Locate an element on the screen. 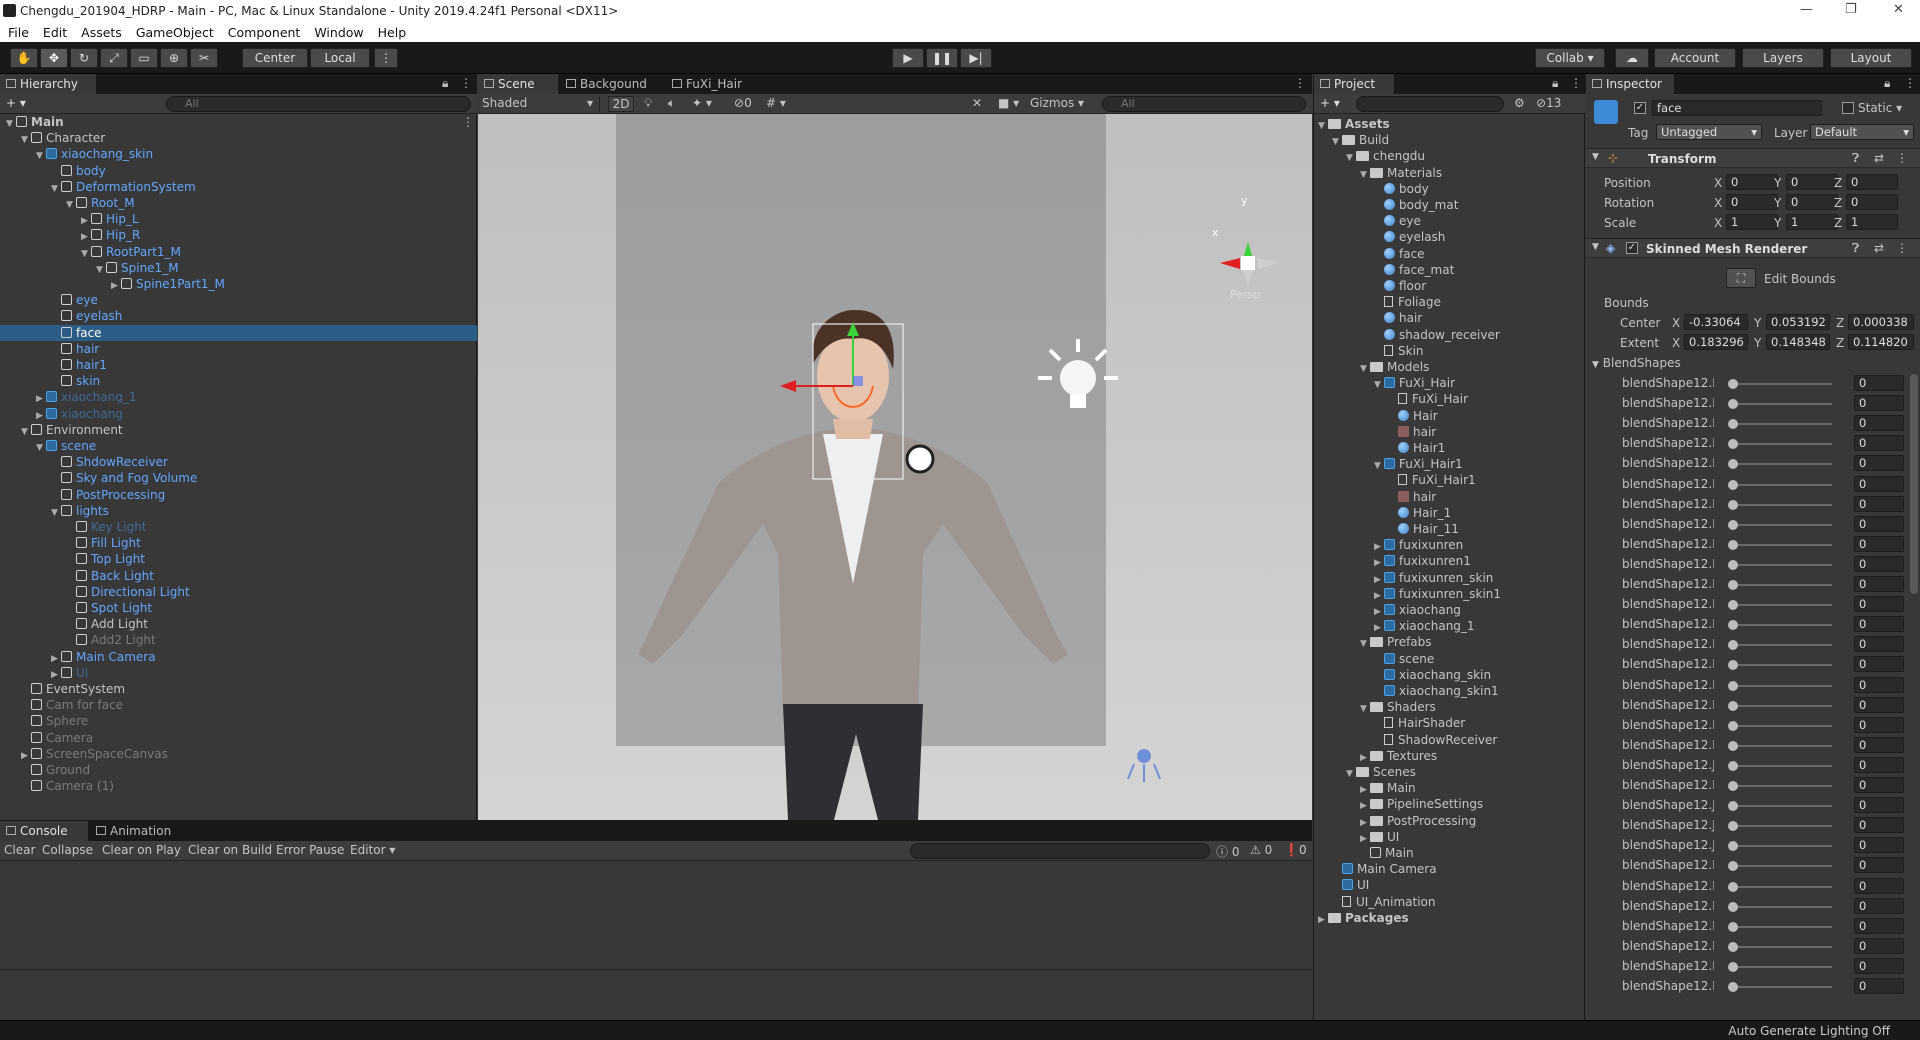 The height and width of the screenshot is (1040, 1920). list-item: scene is located at coordinates (1450, 659).